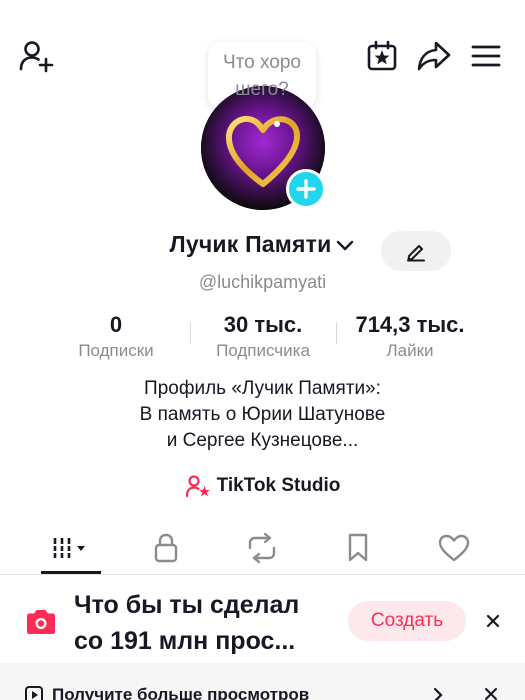 Image resolution: width=525 pixels, height=700 pixels. I want to click on stat-likes: 714,3 тыс. Лайки, so click(410, 337).